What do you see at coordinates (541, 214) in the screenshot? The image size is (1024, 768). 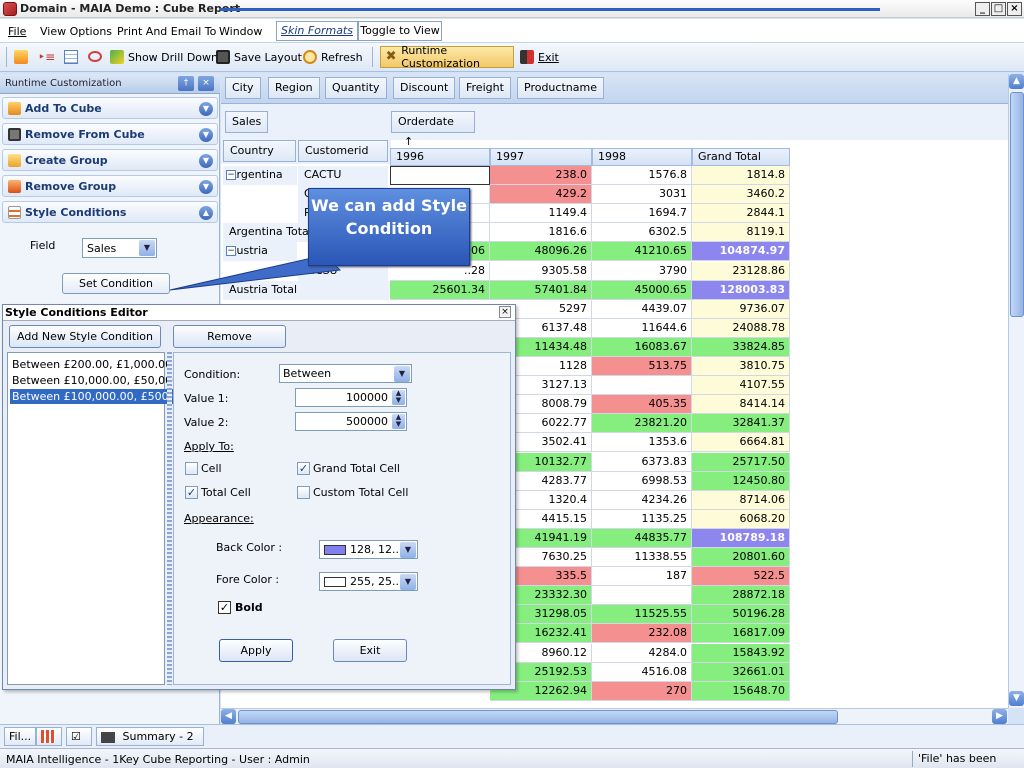 I see `grid-cell: 1149.4` at bounding box center [541, 214].